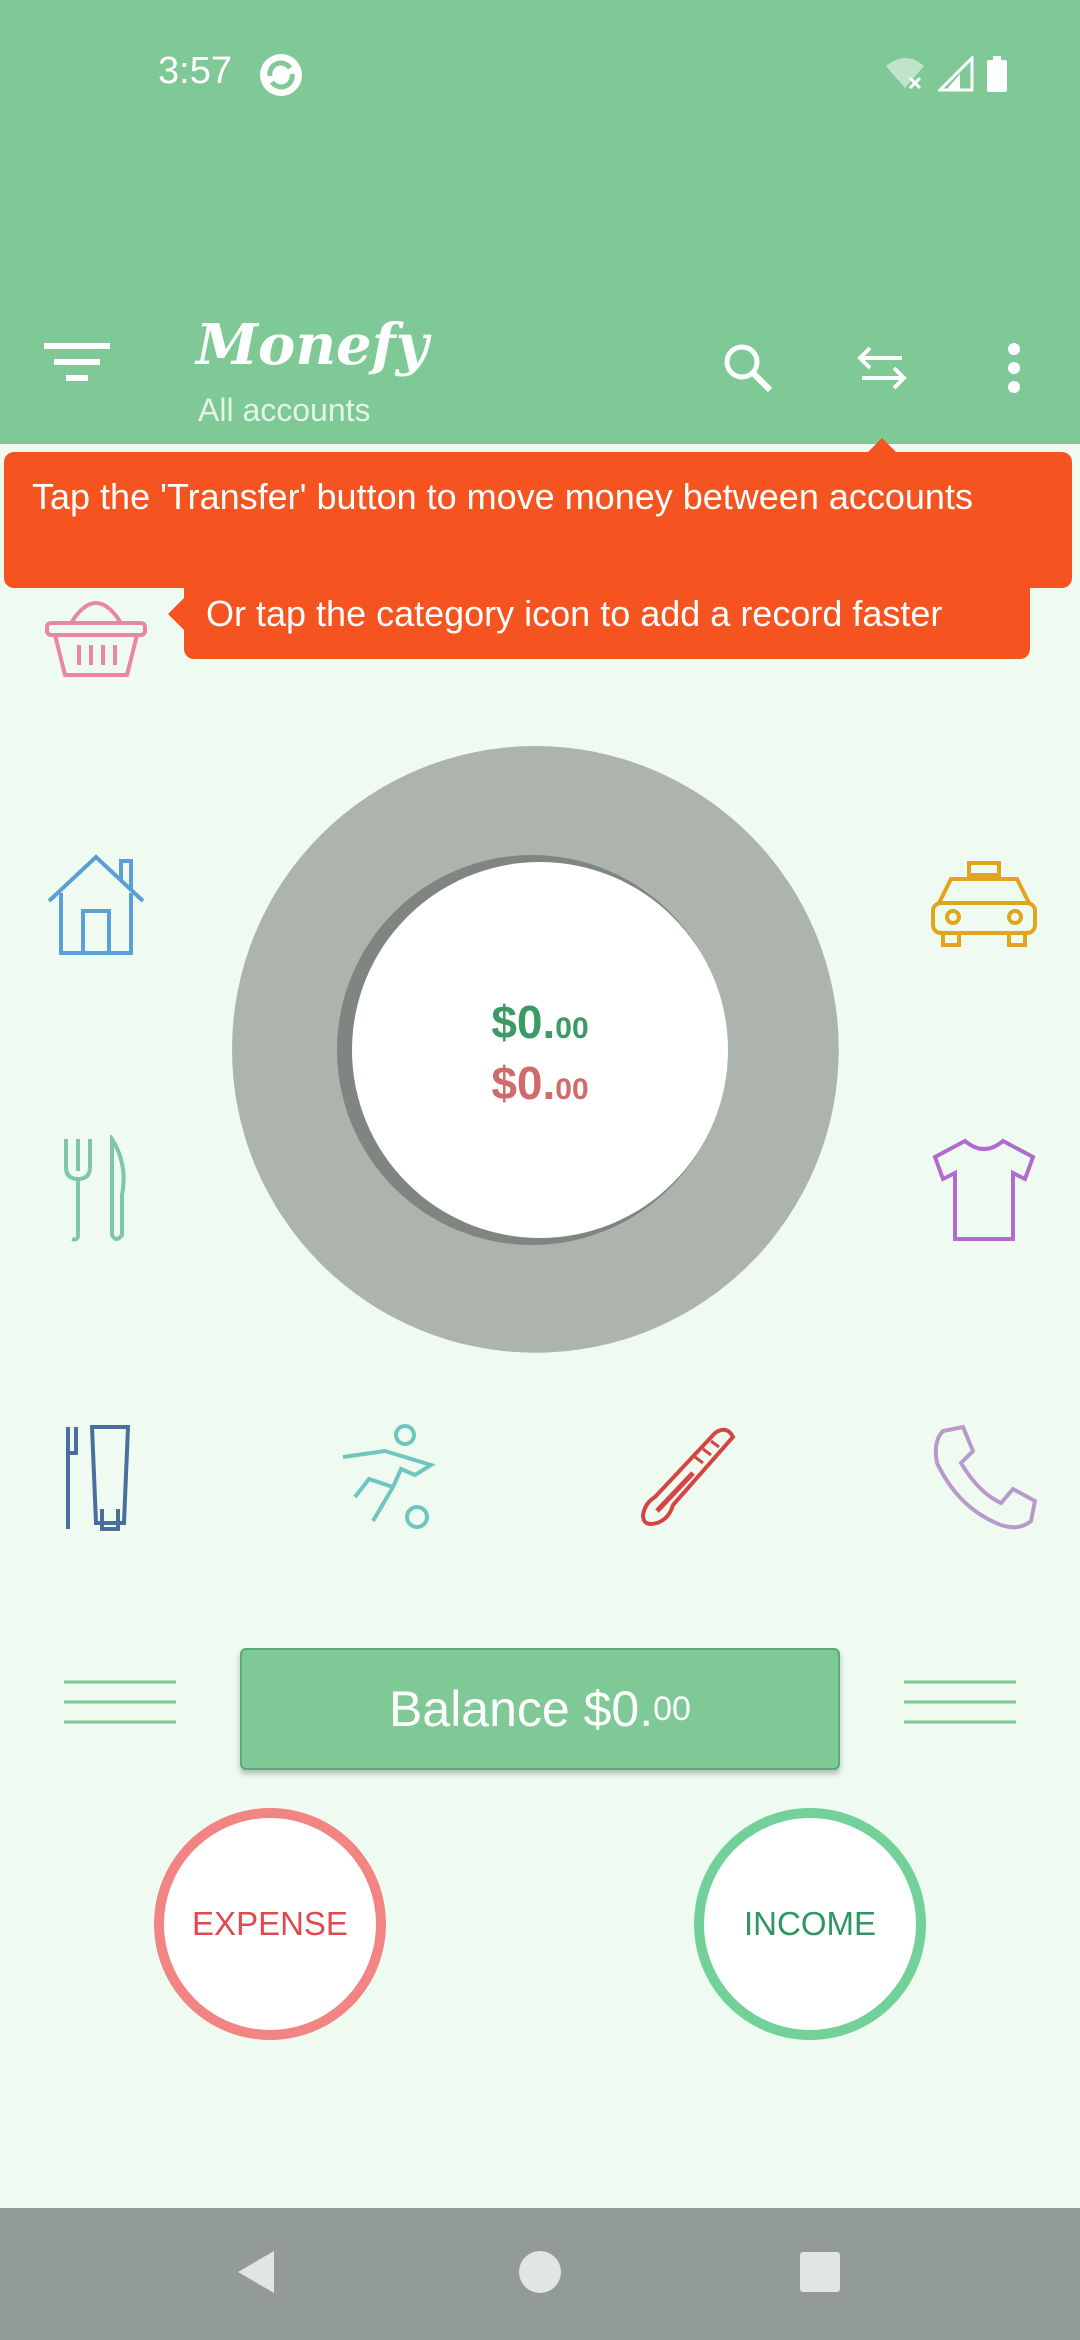 Image resolution: width=1080 pixels, height=2340 pixels. I want to click on recents-button, so click(820, 2274).